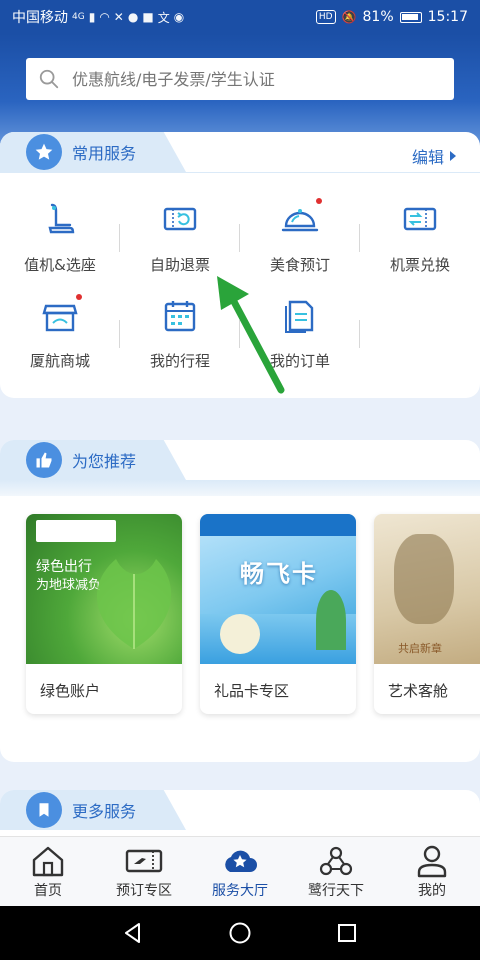 This screenshot has height=960, width=480. Describe the element at coordinates (240, 810) in the screenshot. I see `more-services-header: 更多服务` at that location.